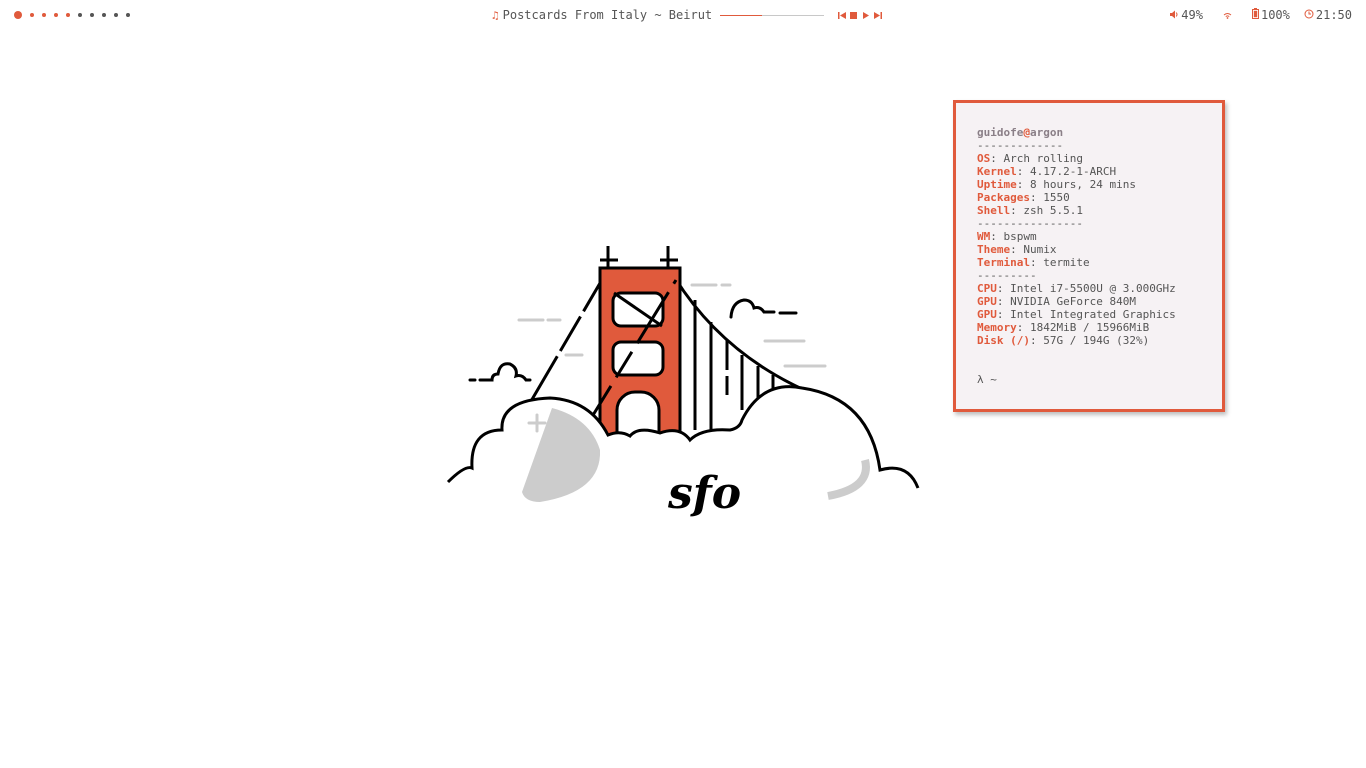 The height and width of the screenshot is (768, 1366). I want to click on track-progress-fill, so click(741, 15).